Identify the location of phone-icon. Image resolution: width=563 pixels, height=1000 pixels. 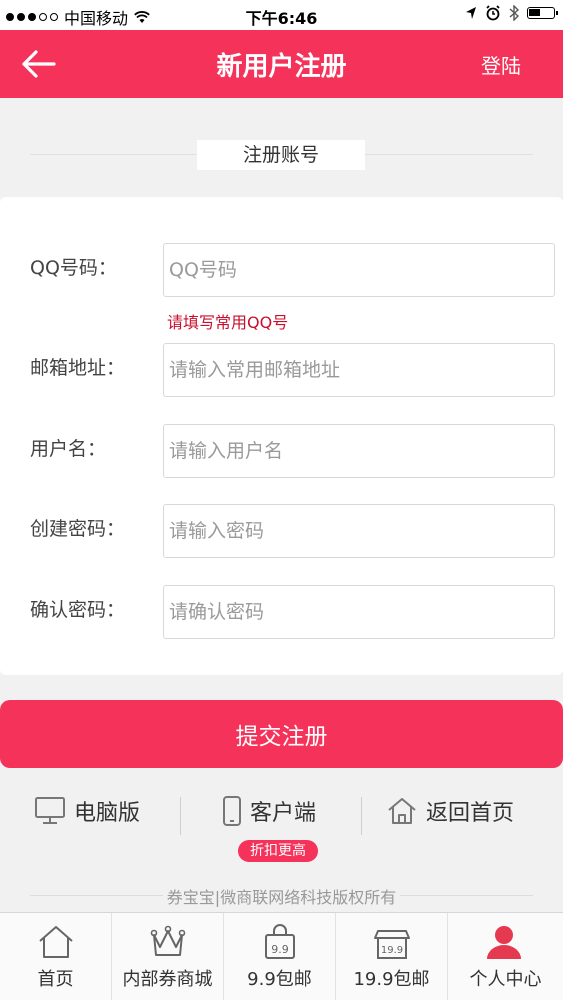
(232, 811).